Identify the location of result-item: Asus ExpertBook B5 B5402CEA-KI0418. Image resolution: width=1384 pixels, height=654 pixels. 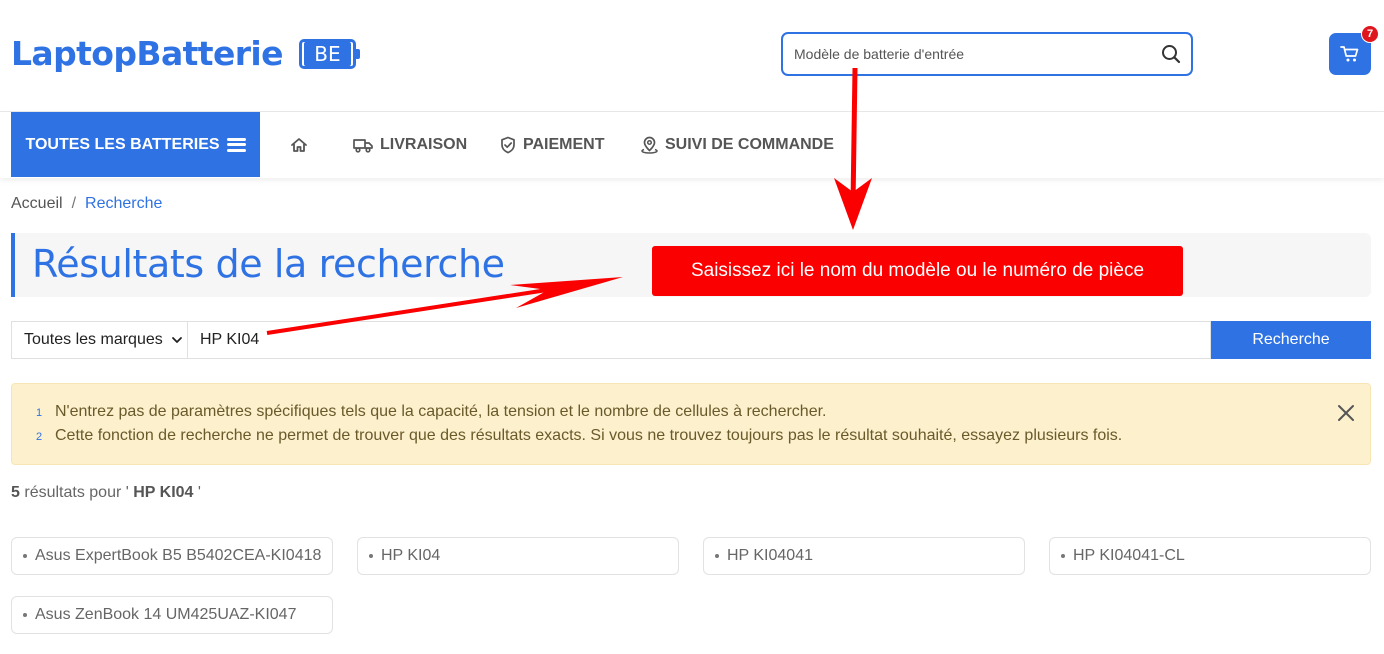
(172, 556).